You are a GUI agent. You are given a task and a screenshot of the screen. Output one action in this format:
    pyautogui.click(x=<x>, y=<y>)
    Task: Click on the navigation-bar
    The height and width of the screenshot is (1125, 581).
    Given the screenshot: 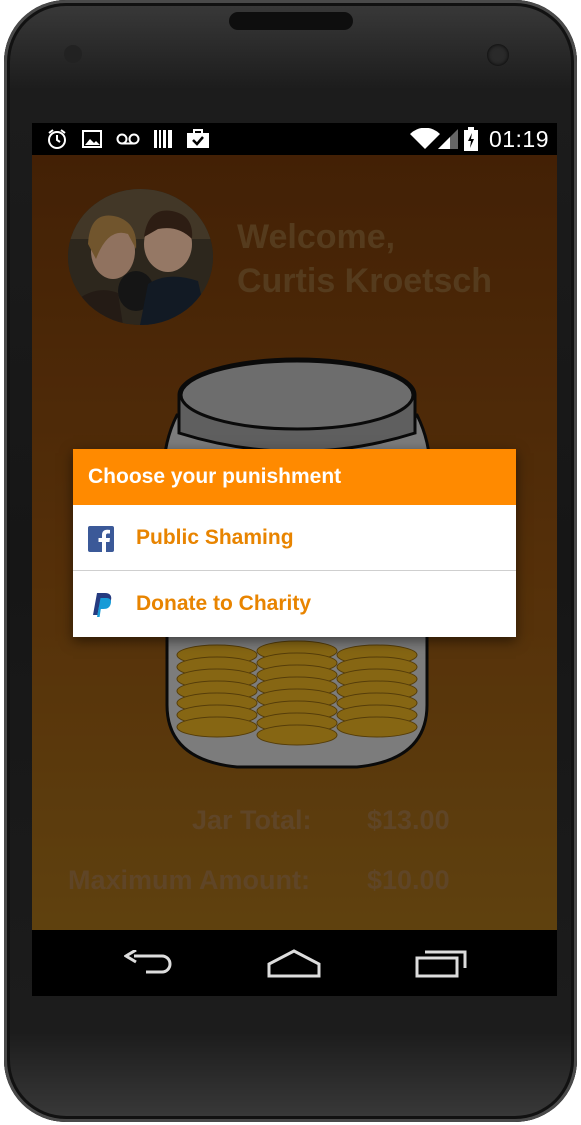 What is the action you would take?
    pyautogui.click(x=294, y=963)
    